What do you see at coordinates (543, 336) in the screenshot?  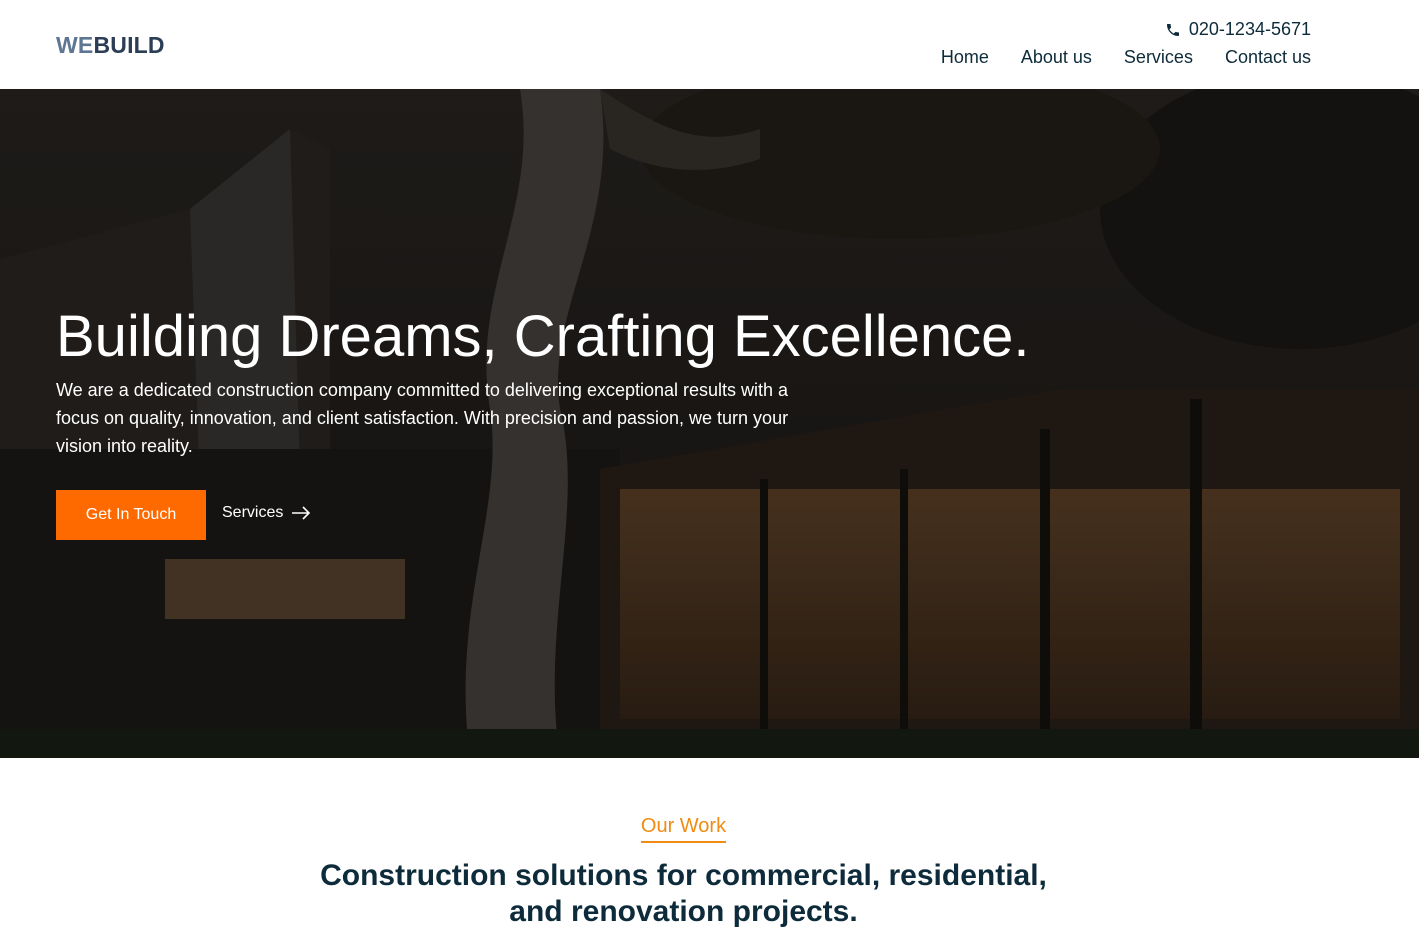 I see `hero-title: Building Dreams, Crafting Excellence.` at bounding box center [543, 336].